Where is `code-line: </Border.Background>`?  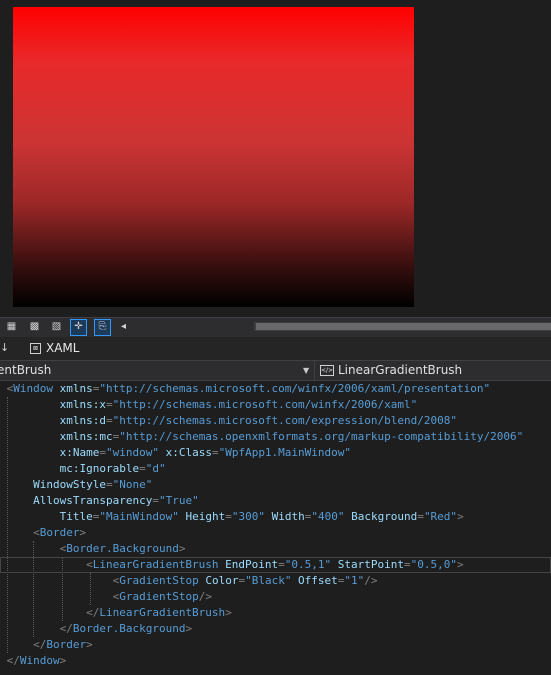 code-line: </Border.Background> is located at coordinates (275, 629).